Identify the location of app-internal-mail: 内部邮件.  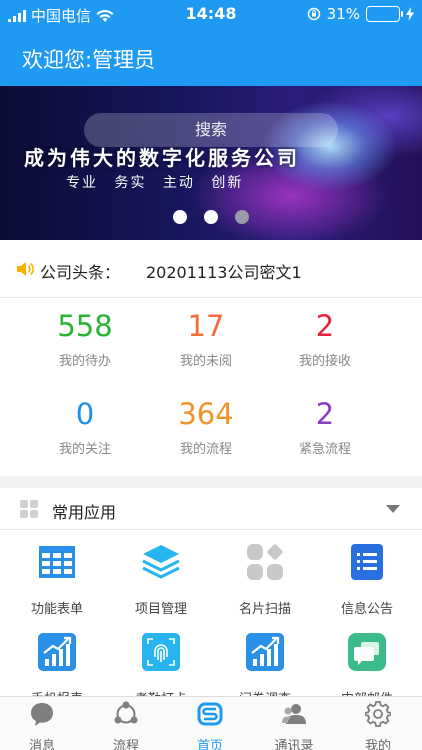
(367, 664).